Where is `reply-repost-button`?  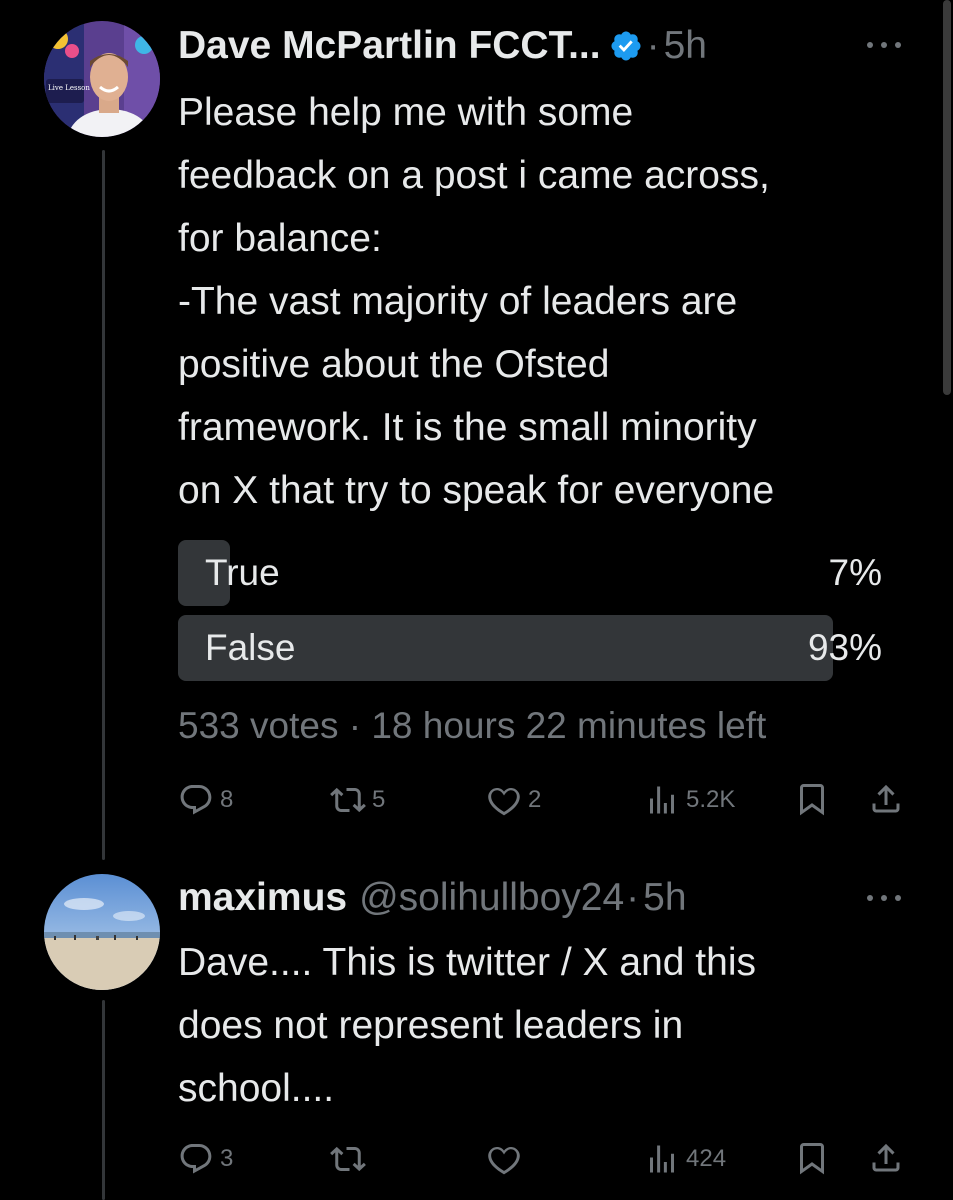
reply-repost-button is located at coordinates (351, 1159).